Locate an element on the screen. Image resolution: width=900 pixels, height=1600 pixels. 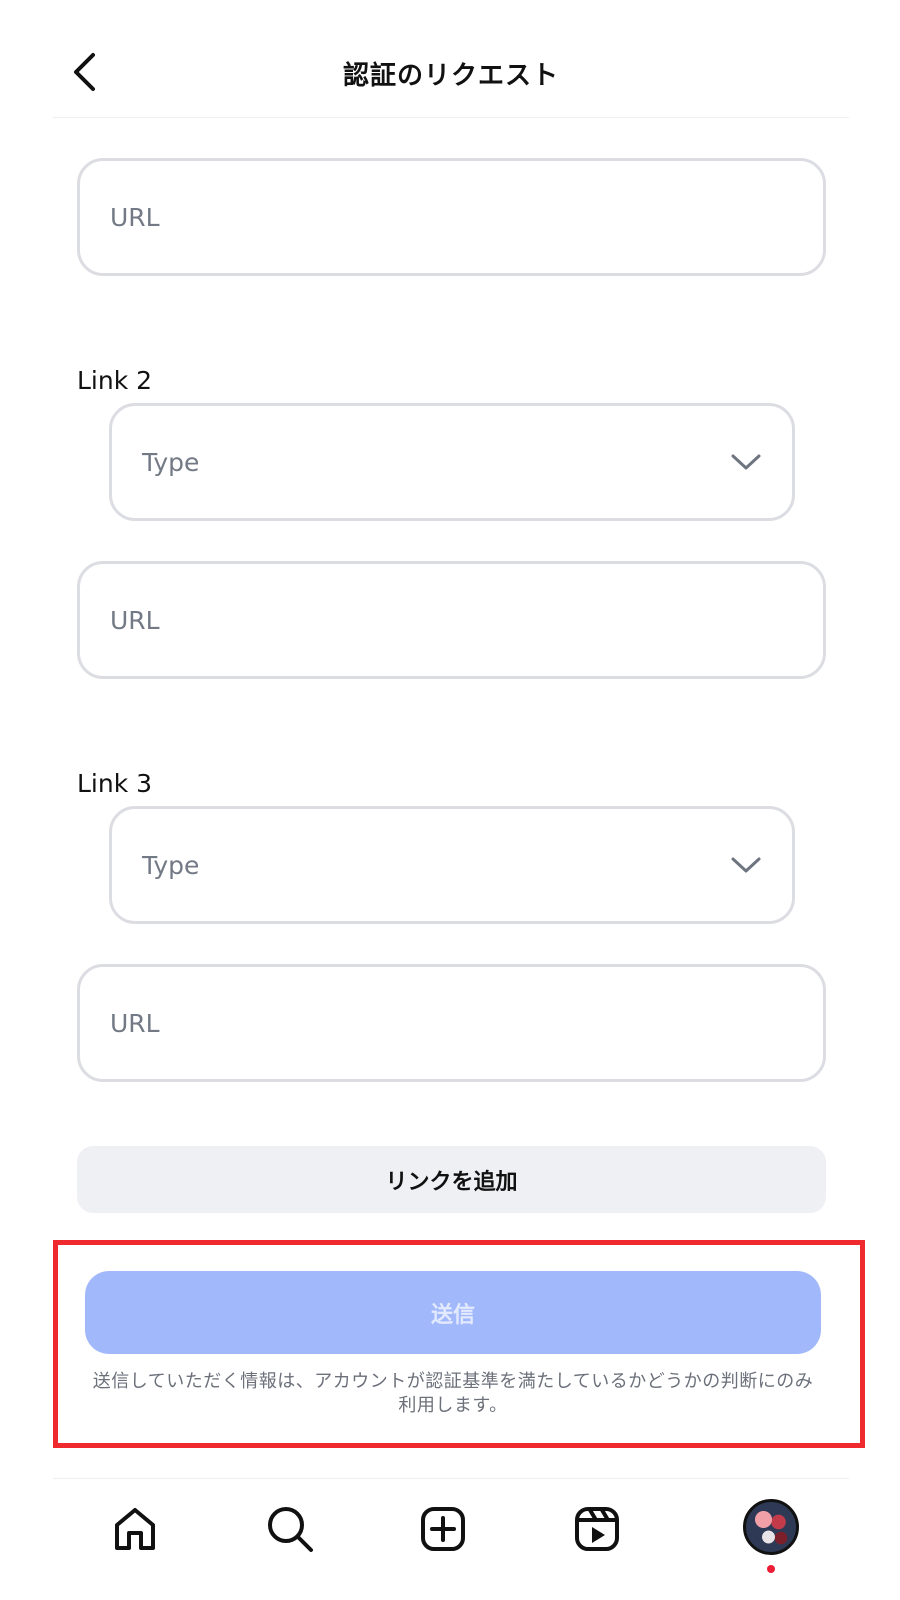
profile-avatar is located at coordinates (771, 1527).